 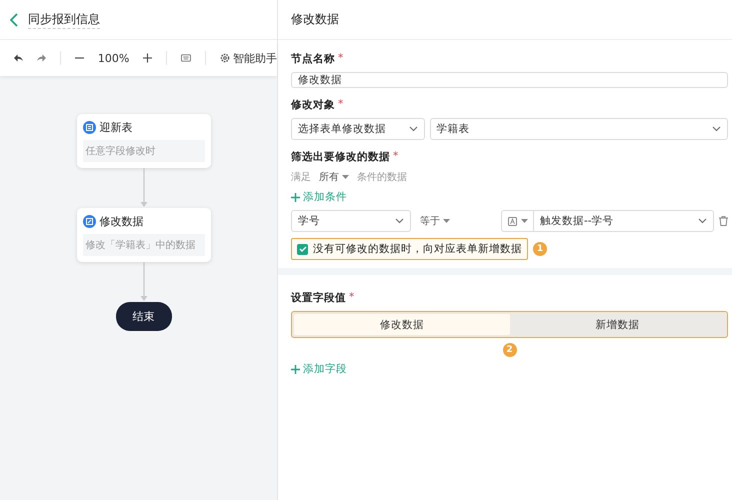 I want to click on node-name-field: 修改数据, so click(x=509, y=80).